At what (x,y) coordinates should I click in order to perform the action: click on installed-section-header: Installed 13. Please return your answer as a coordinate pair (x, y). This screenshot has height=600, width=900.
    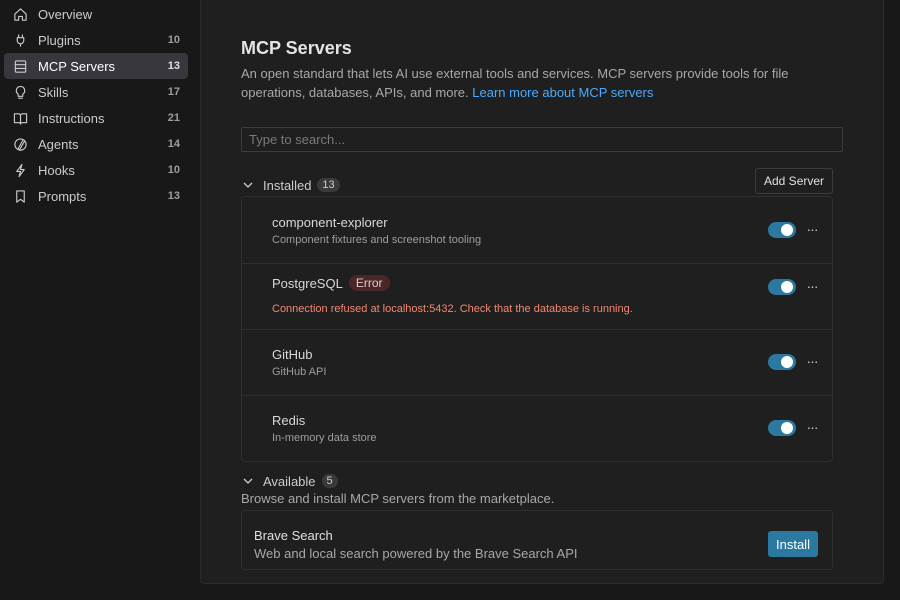
    Looking at the image, I should click on (290, 185).